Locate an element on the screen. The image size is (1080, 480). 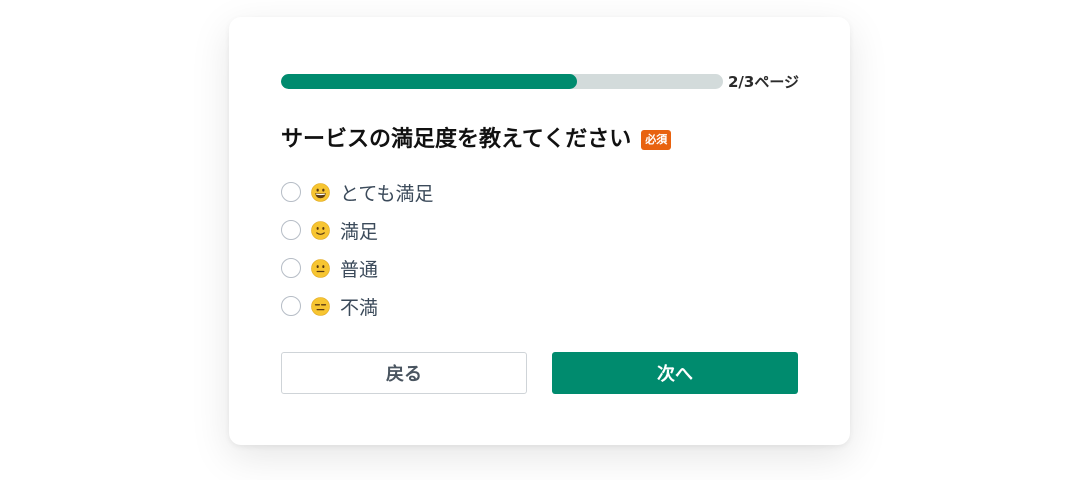
question-header: サービスの満足度を教えてください 必須 is located at coordinates (476, 140).